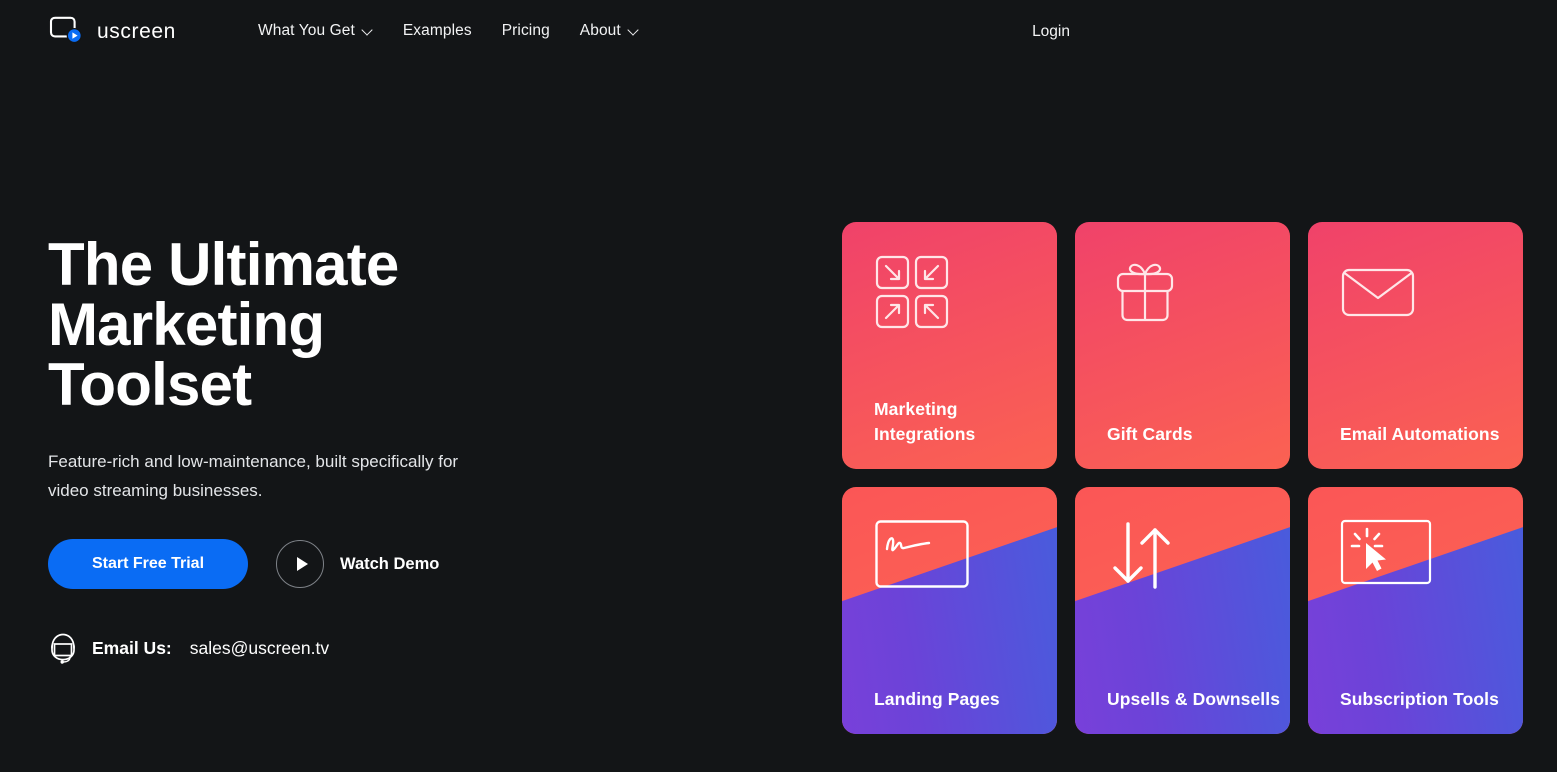 The height and width of the screenshot is (772, 1557). I want to click on feature-card-label: Gift Cards, so click(1150, 434).